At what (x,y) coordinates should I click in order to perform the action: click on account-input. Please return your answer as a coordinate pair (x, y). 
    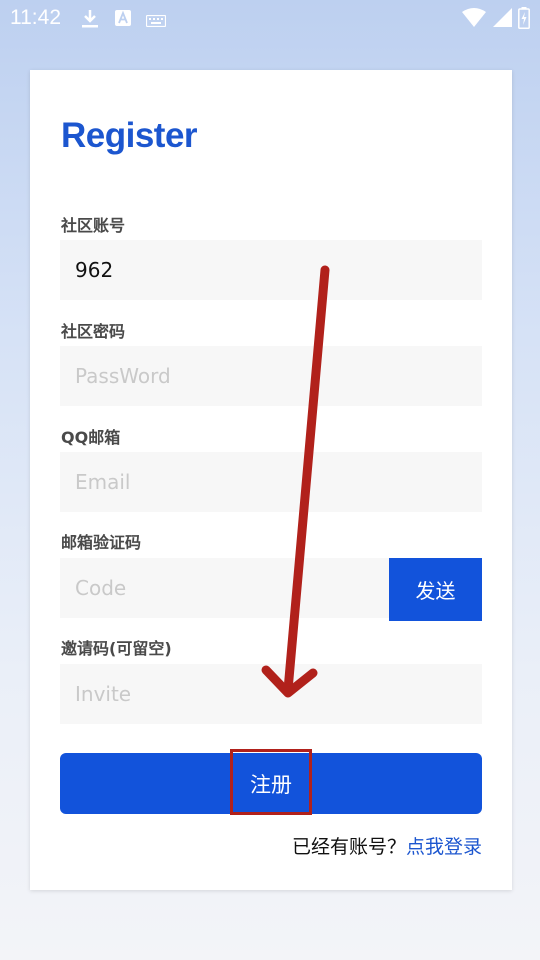
    Looking at the image, I should click on (271, 270).